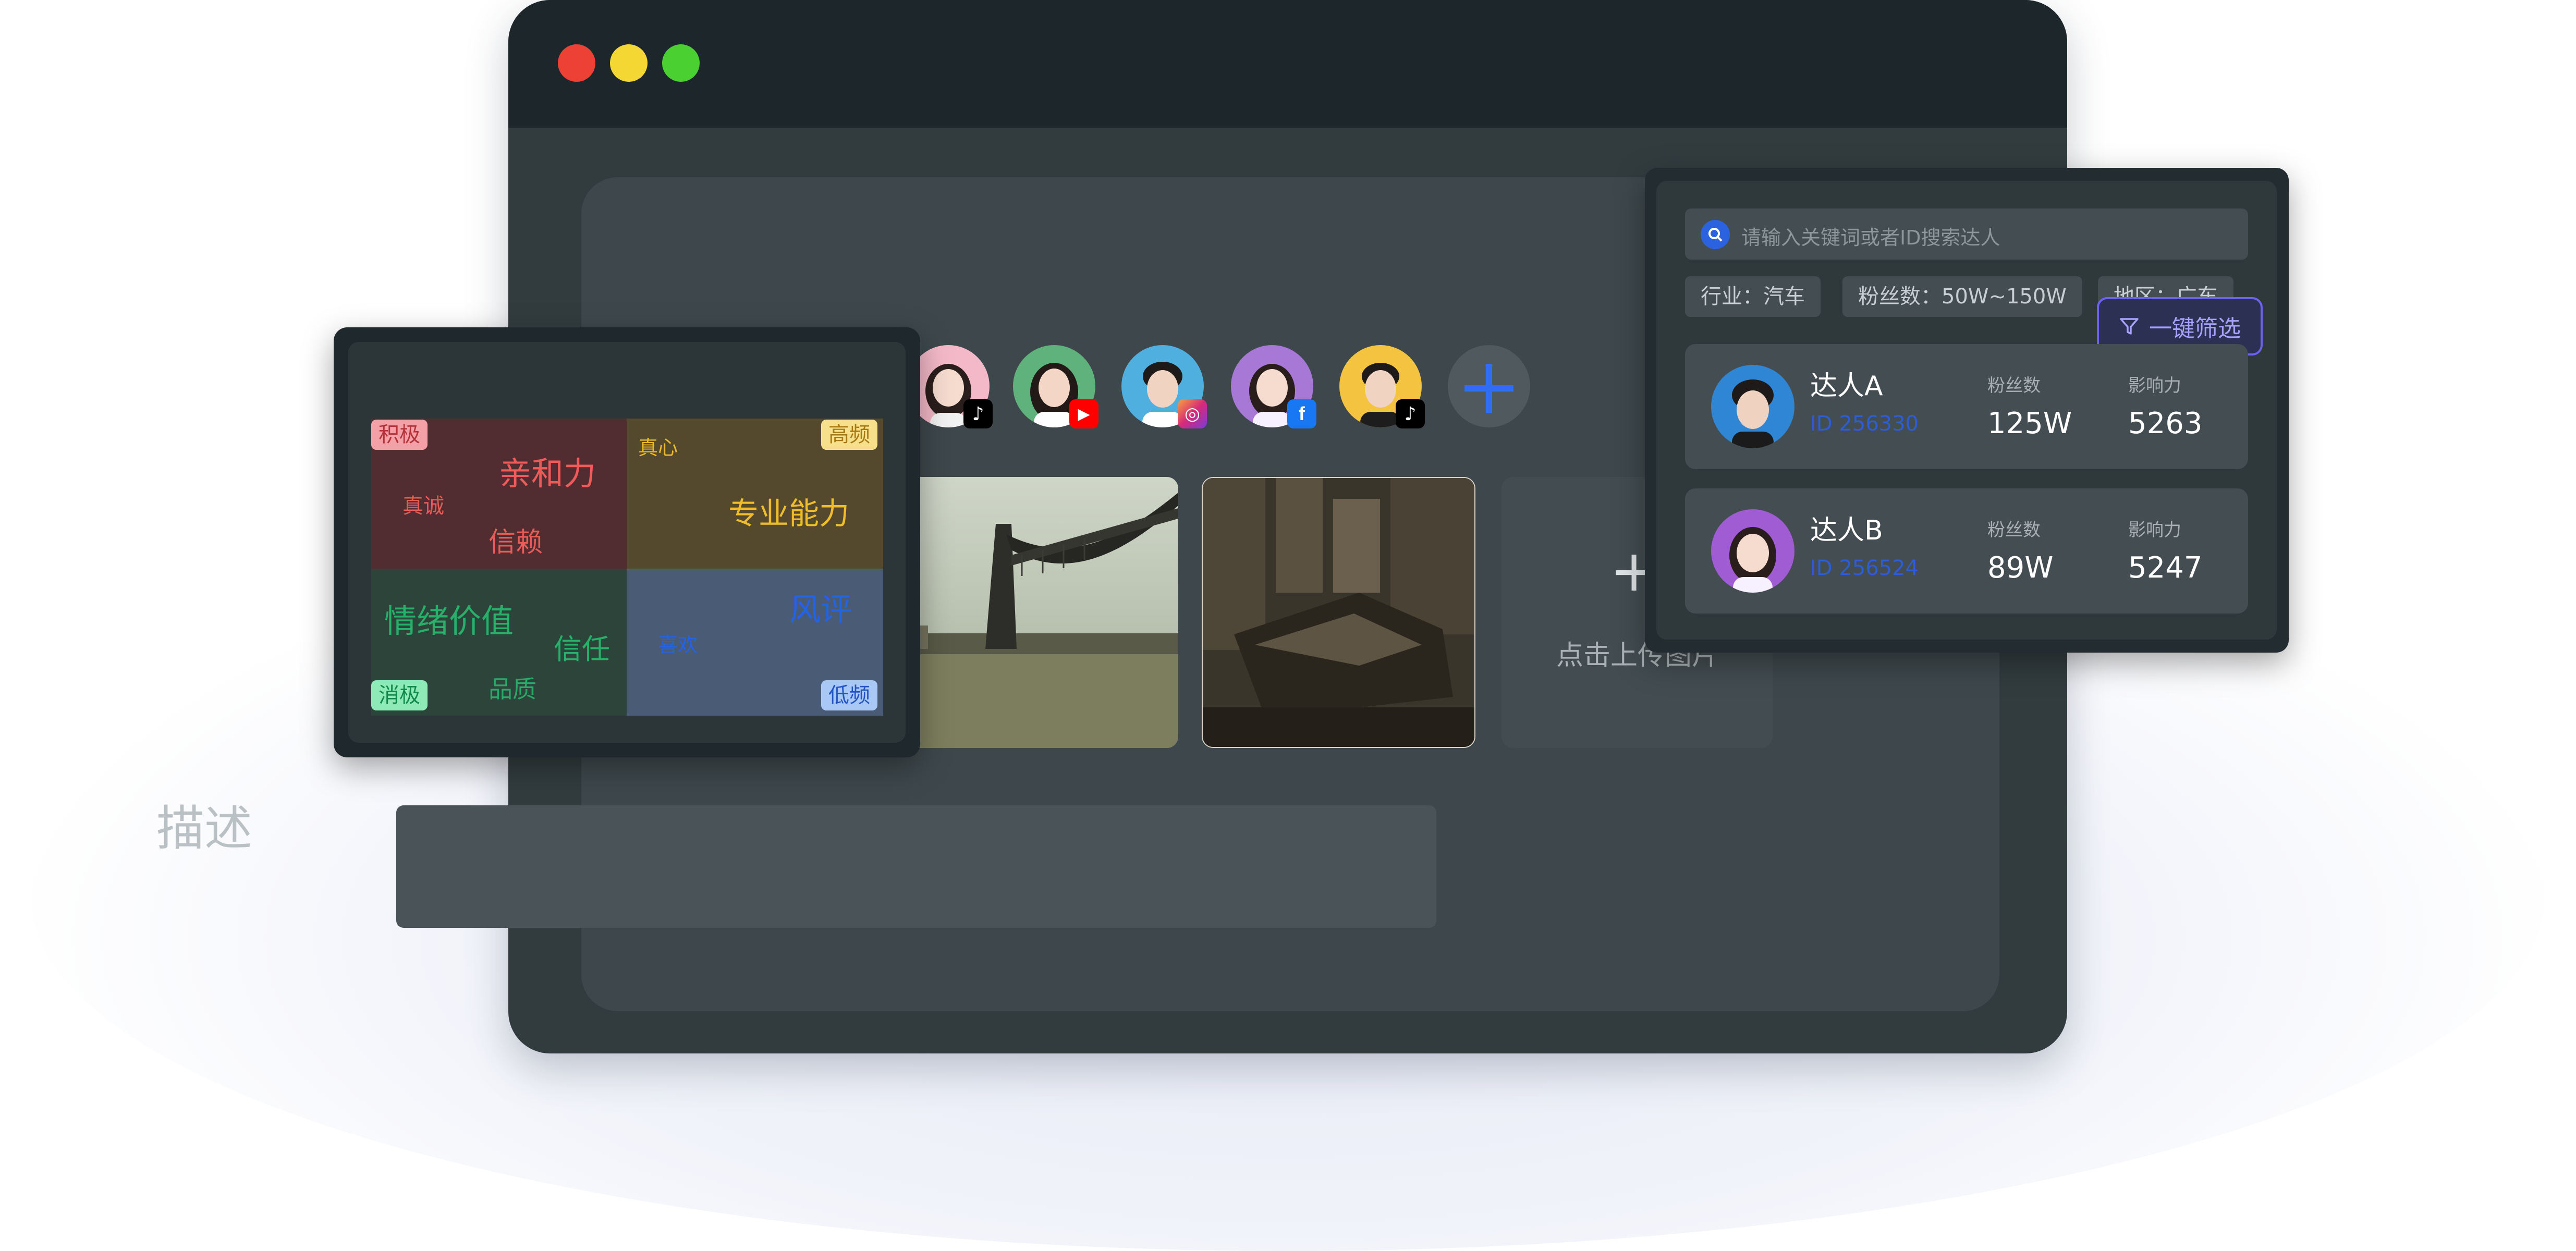  Describe the element at coordinates (2129, 326) in the screenshot. I see `filter-icon` at that location.